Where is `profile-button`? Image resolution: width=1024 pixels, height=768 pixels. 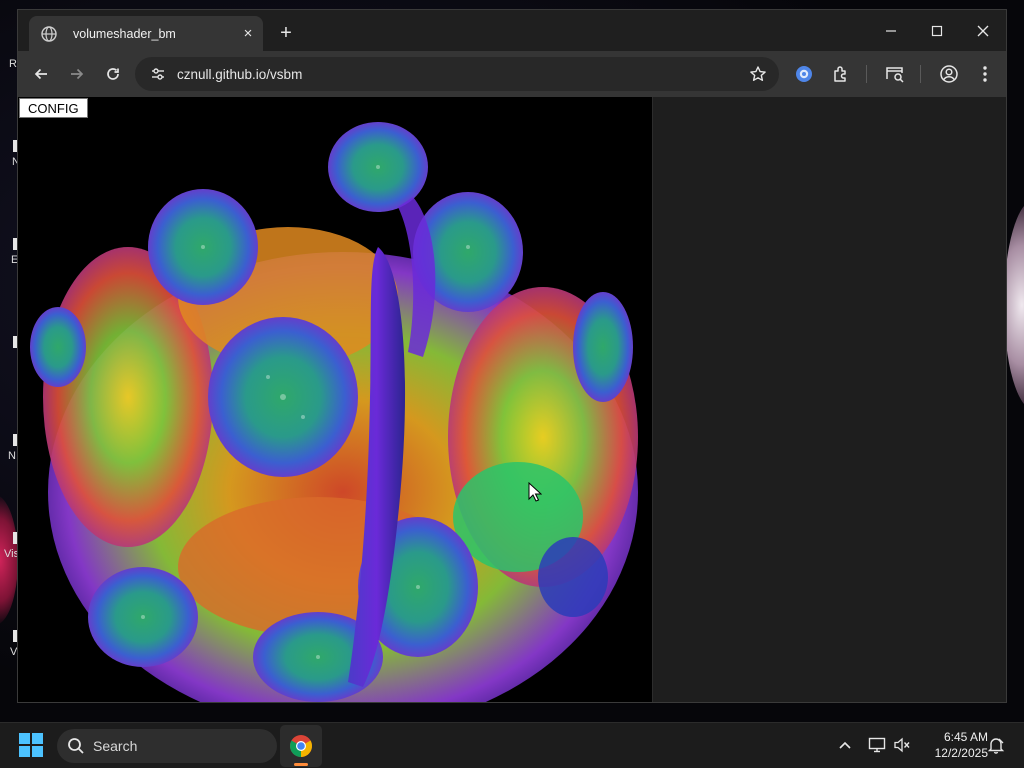
profile-button is located at coordinates (949, 74).